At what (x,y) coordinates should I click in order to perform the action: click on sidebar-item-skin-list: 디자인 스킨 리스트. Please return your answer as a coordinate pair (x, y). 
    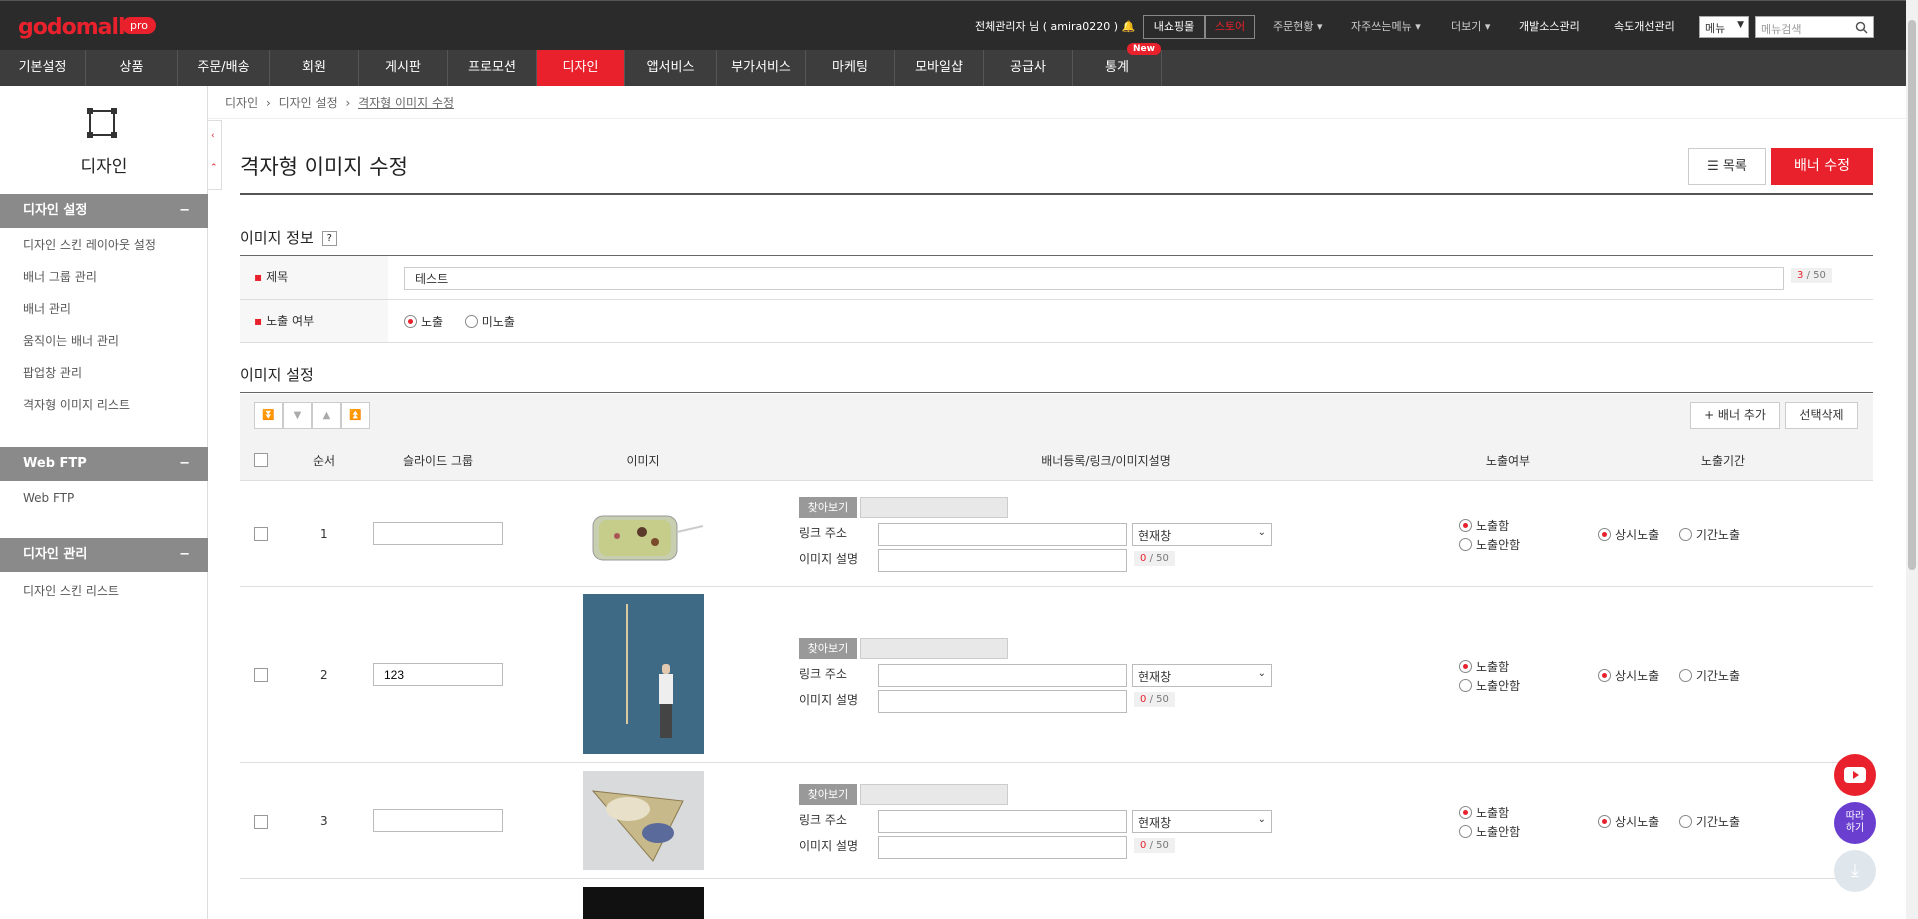
    Looking at the image, I should click on (71, 590).